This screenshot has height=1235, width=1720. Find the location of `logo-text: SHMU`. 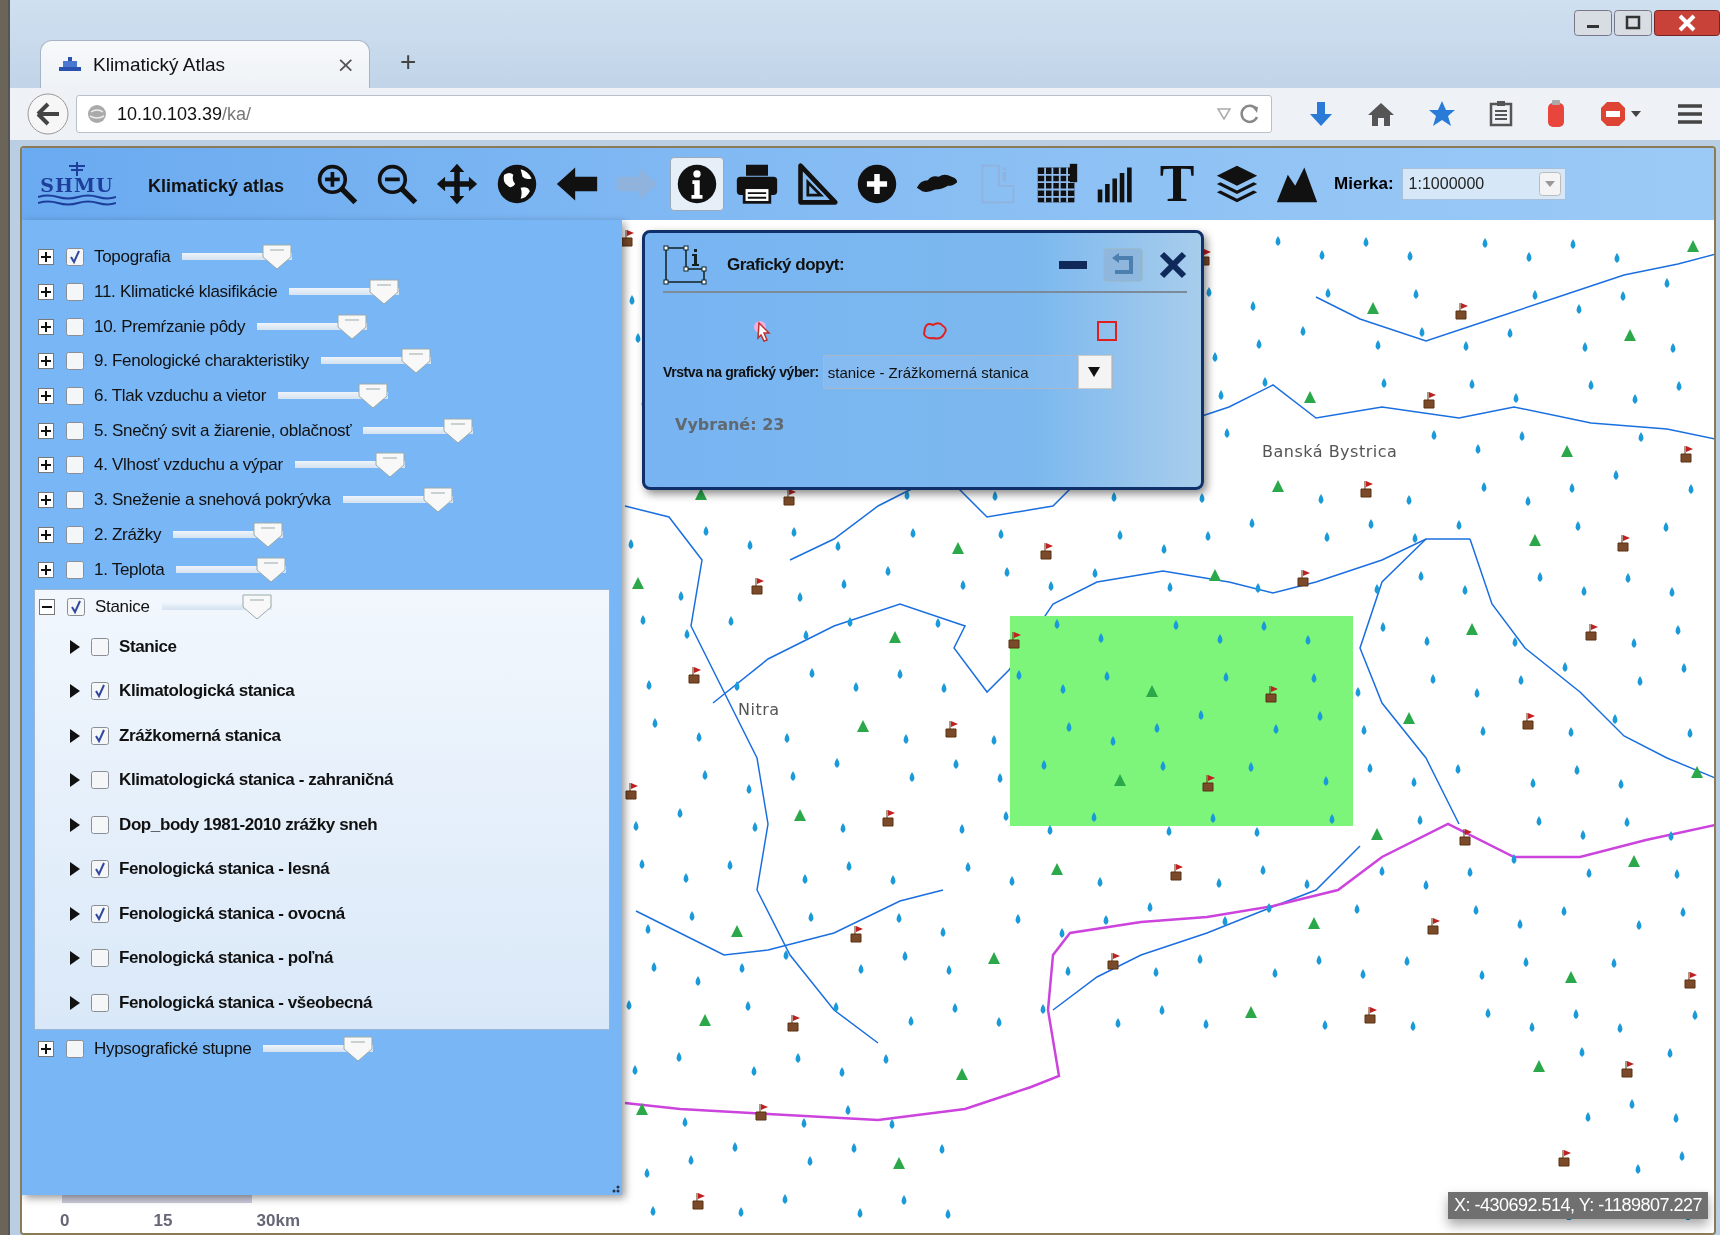

logo-text: SHMU is located at coordinates (77, 185).